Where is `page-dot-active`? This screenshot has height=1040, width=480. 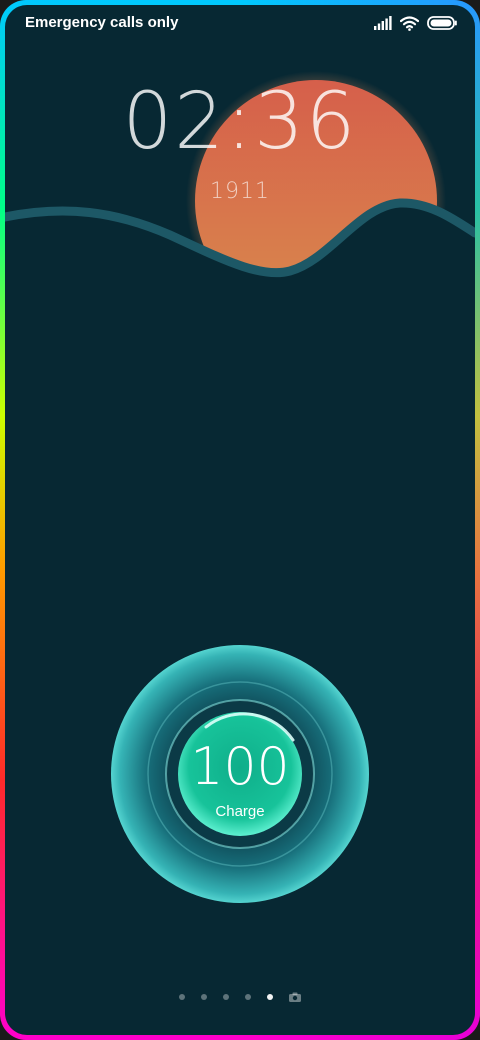 page-dot-active is located at coordinates (270, 997).